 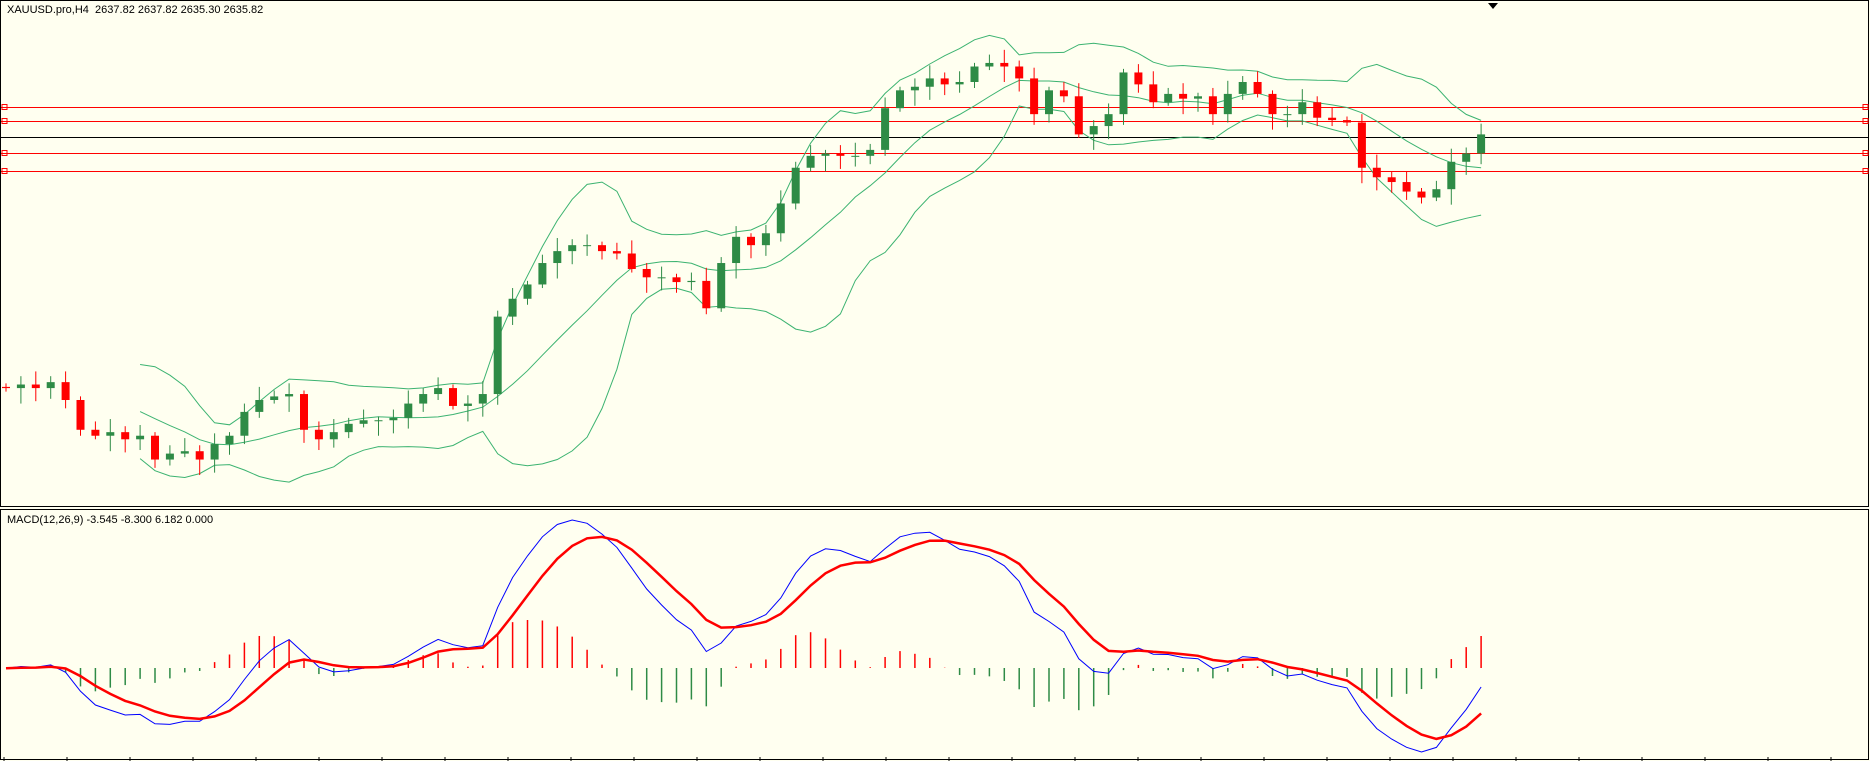 What do you see at coordinates (150, 520) in the screenshot?
I see `macd-values: -3.545 -8.300 6.182 0.000` at bounding box center [150, 520].